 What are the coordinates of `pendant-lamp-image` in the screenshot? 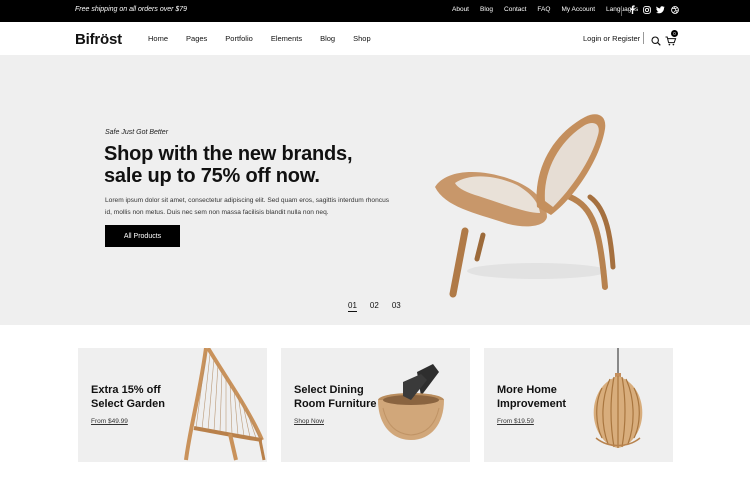 It's located at (618, 398).